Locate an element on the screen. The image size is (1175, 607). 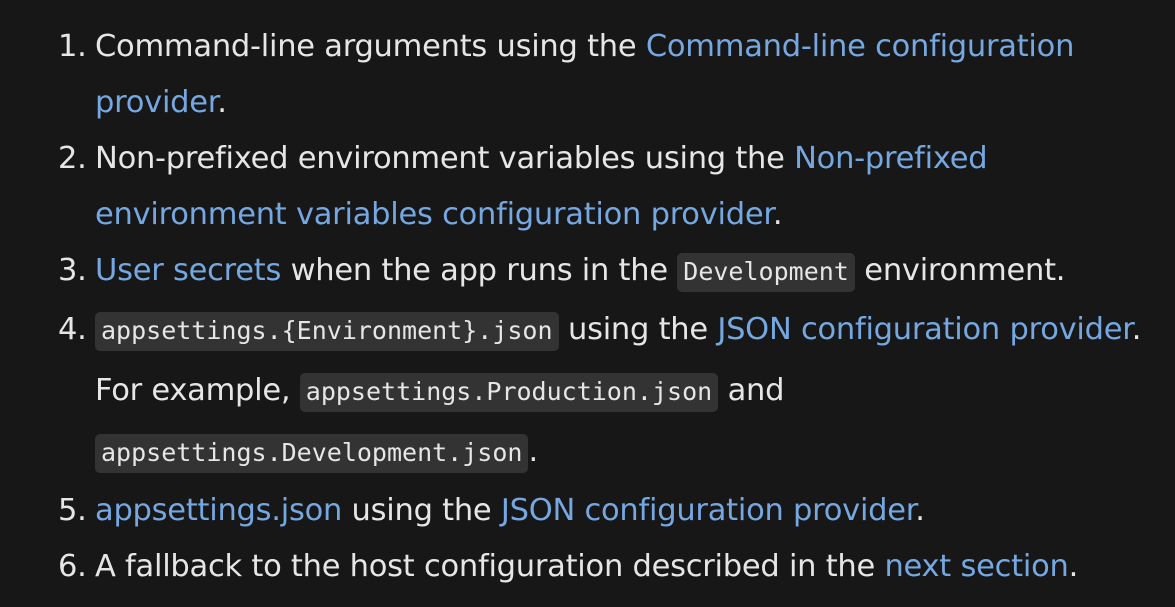
list-item-number: 1. is located at coordinates (72, 46).